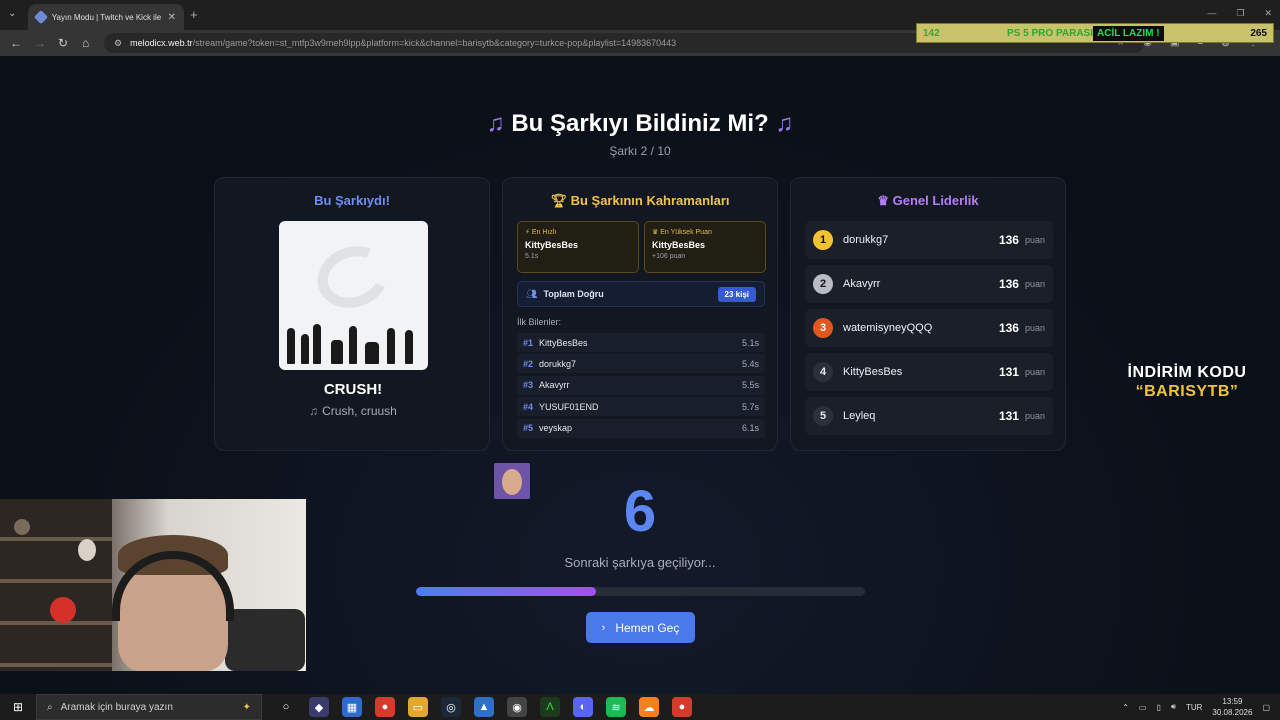 The height and width of the screenshot is (720, 1280). What do you see at coordinates (161, 43) in the screenshot?
I see `url-host: melodicx.web.tr` at bounding box center [161, 43].